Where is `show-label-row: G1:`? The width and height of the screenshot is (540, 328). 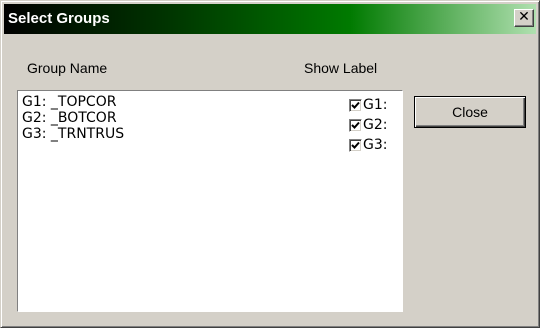
show-label-row: G1: is located at coordinates (368, 105).